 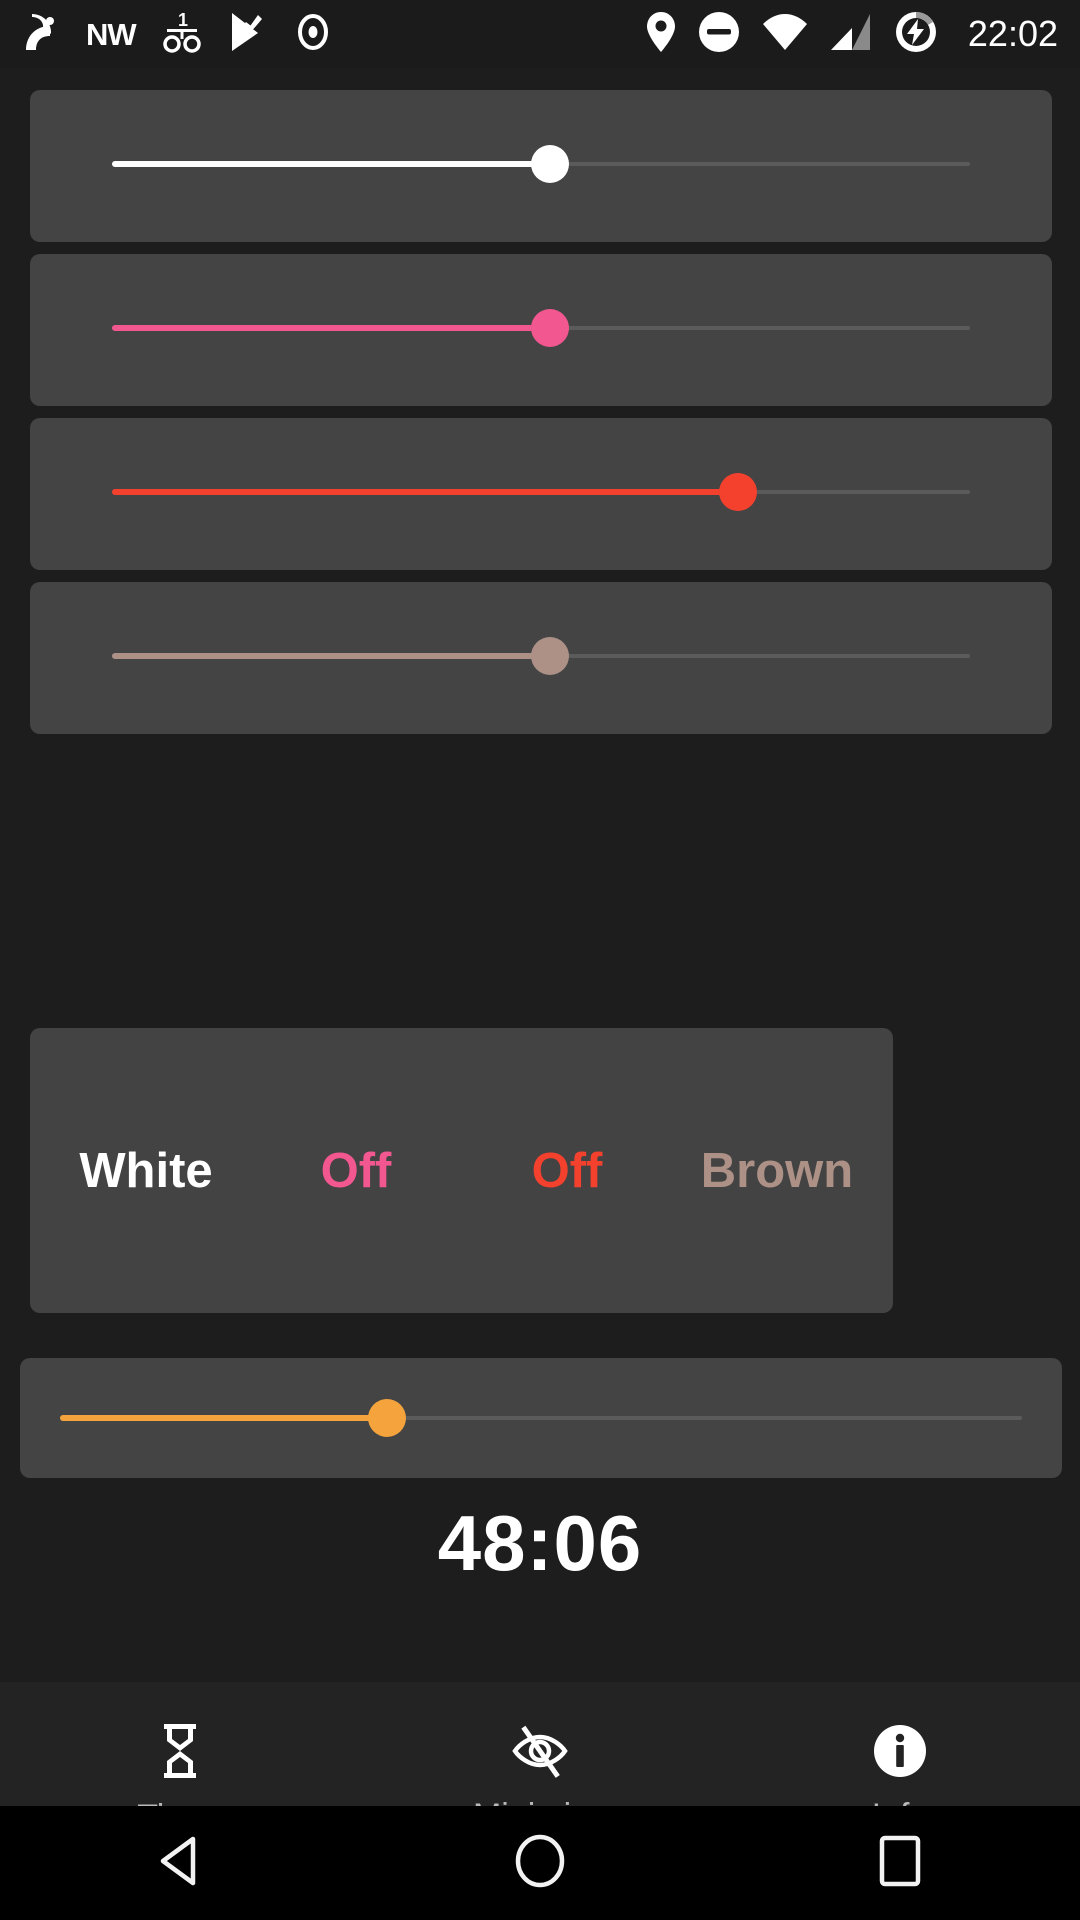 What do you see at coordinates (313, 34) in the screenshot?
I see `record-circle-icon` at bounding box center [313, 34].